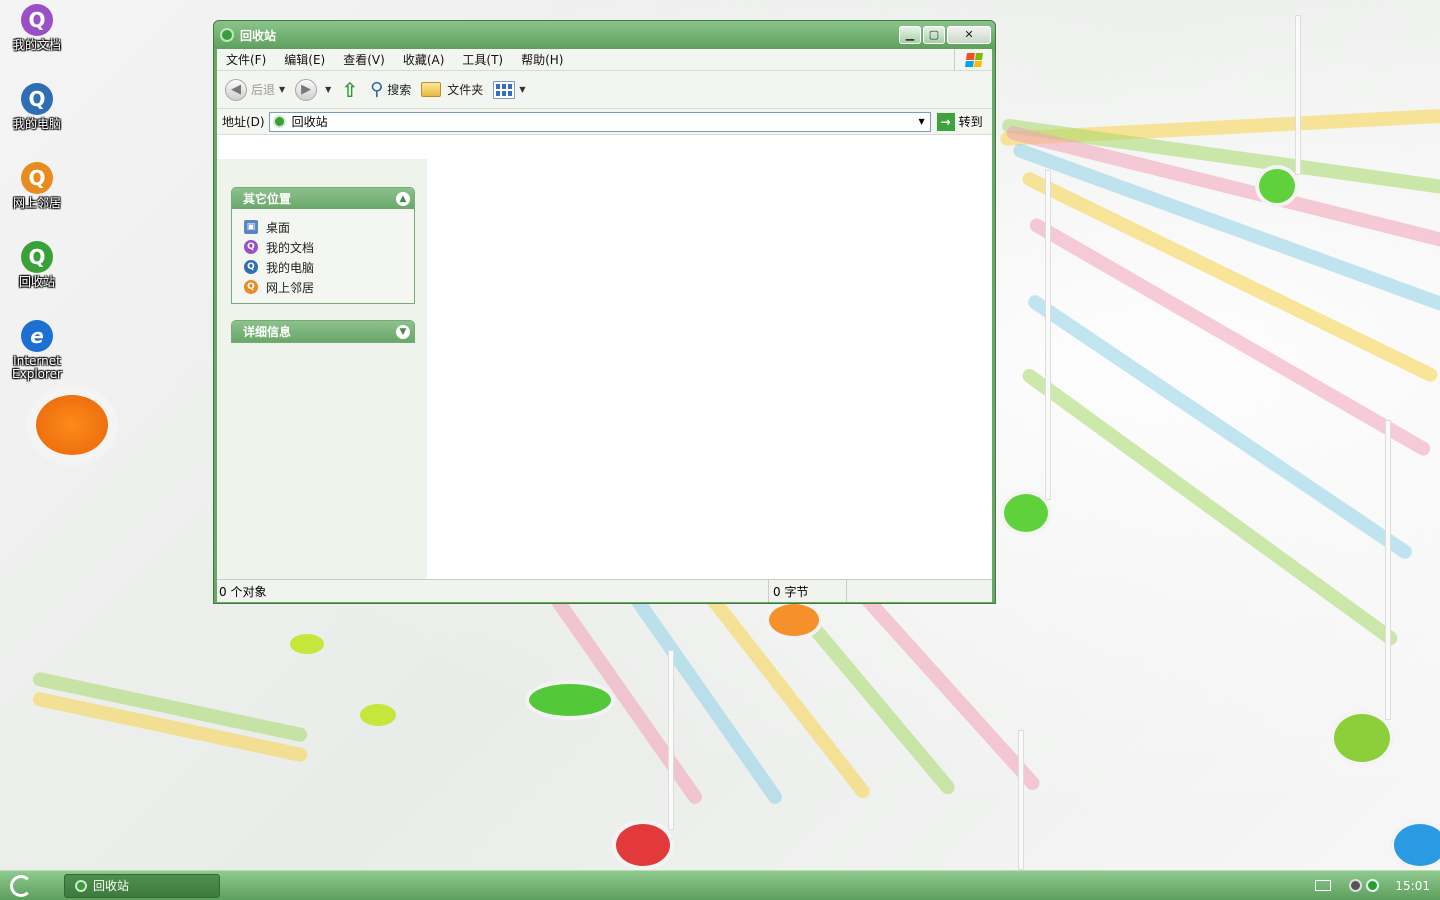 This screenshot has width=1440, height=900. Describe the element at coordinates (37, 336) in the screenshot. I see `internet-explorer-icon: e` at that location.